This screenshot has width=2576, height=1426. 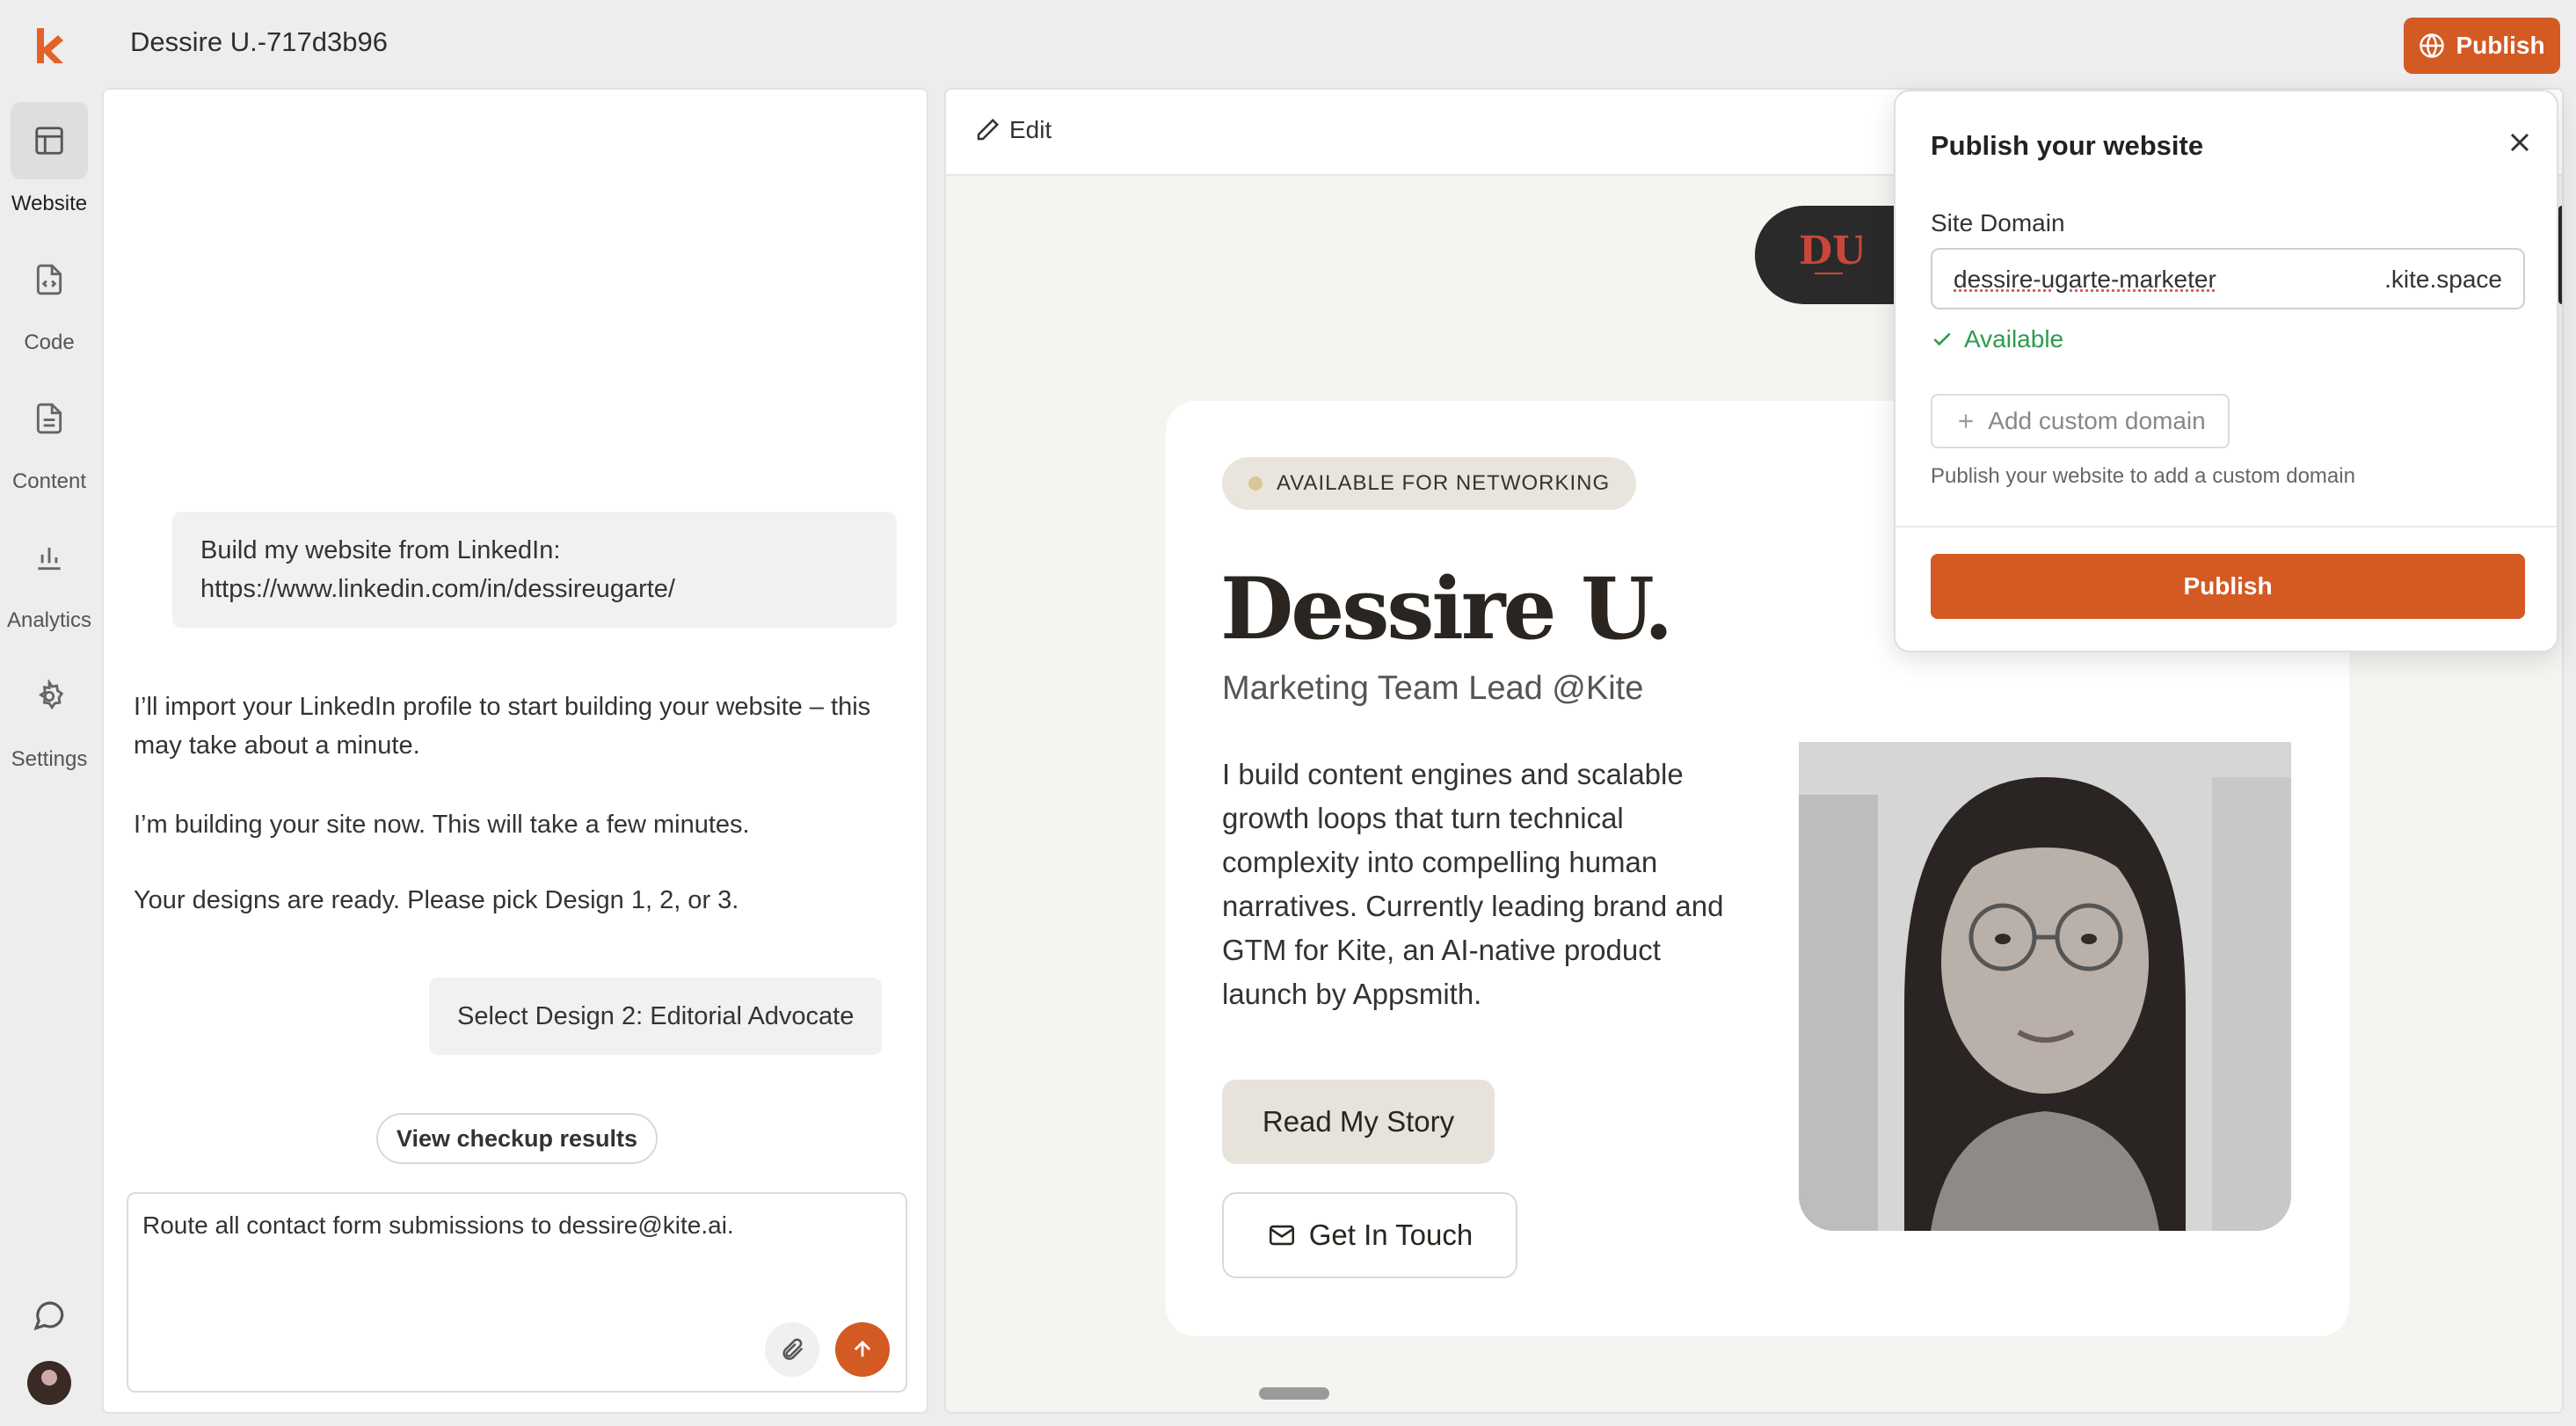 I want to click on monogram-logo: DU, so click(x=1830, y=252).